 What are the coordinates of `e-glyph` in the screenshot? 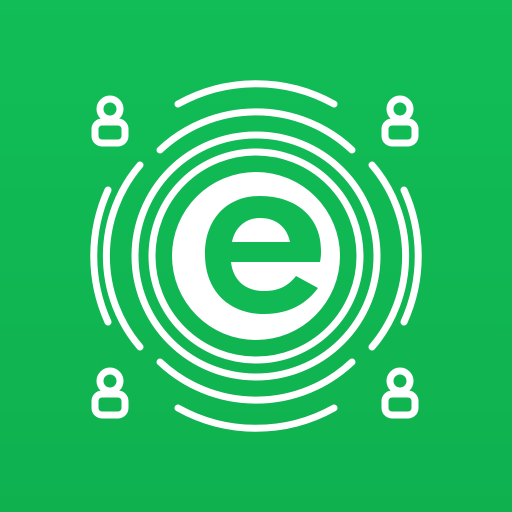 It's located at (263, 255).